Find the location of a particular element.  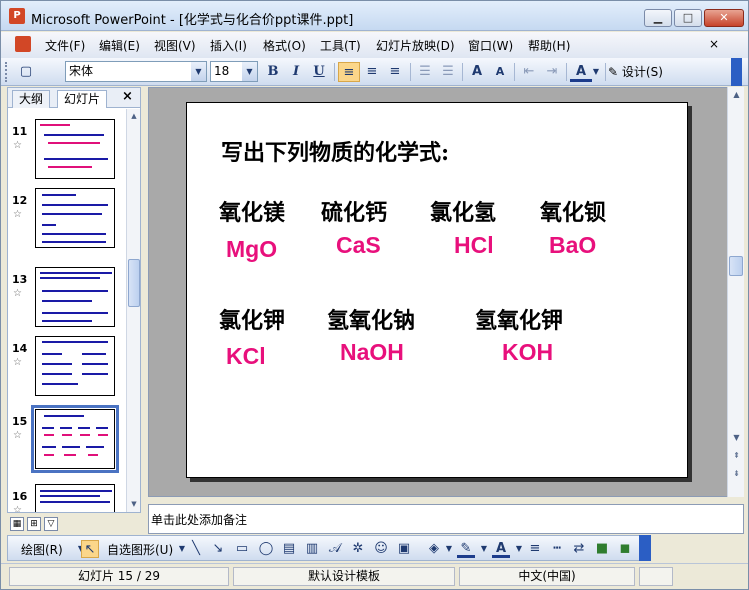

chemical-formula: KCl is located at coordinates (246, 356).